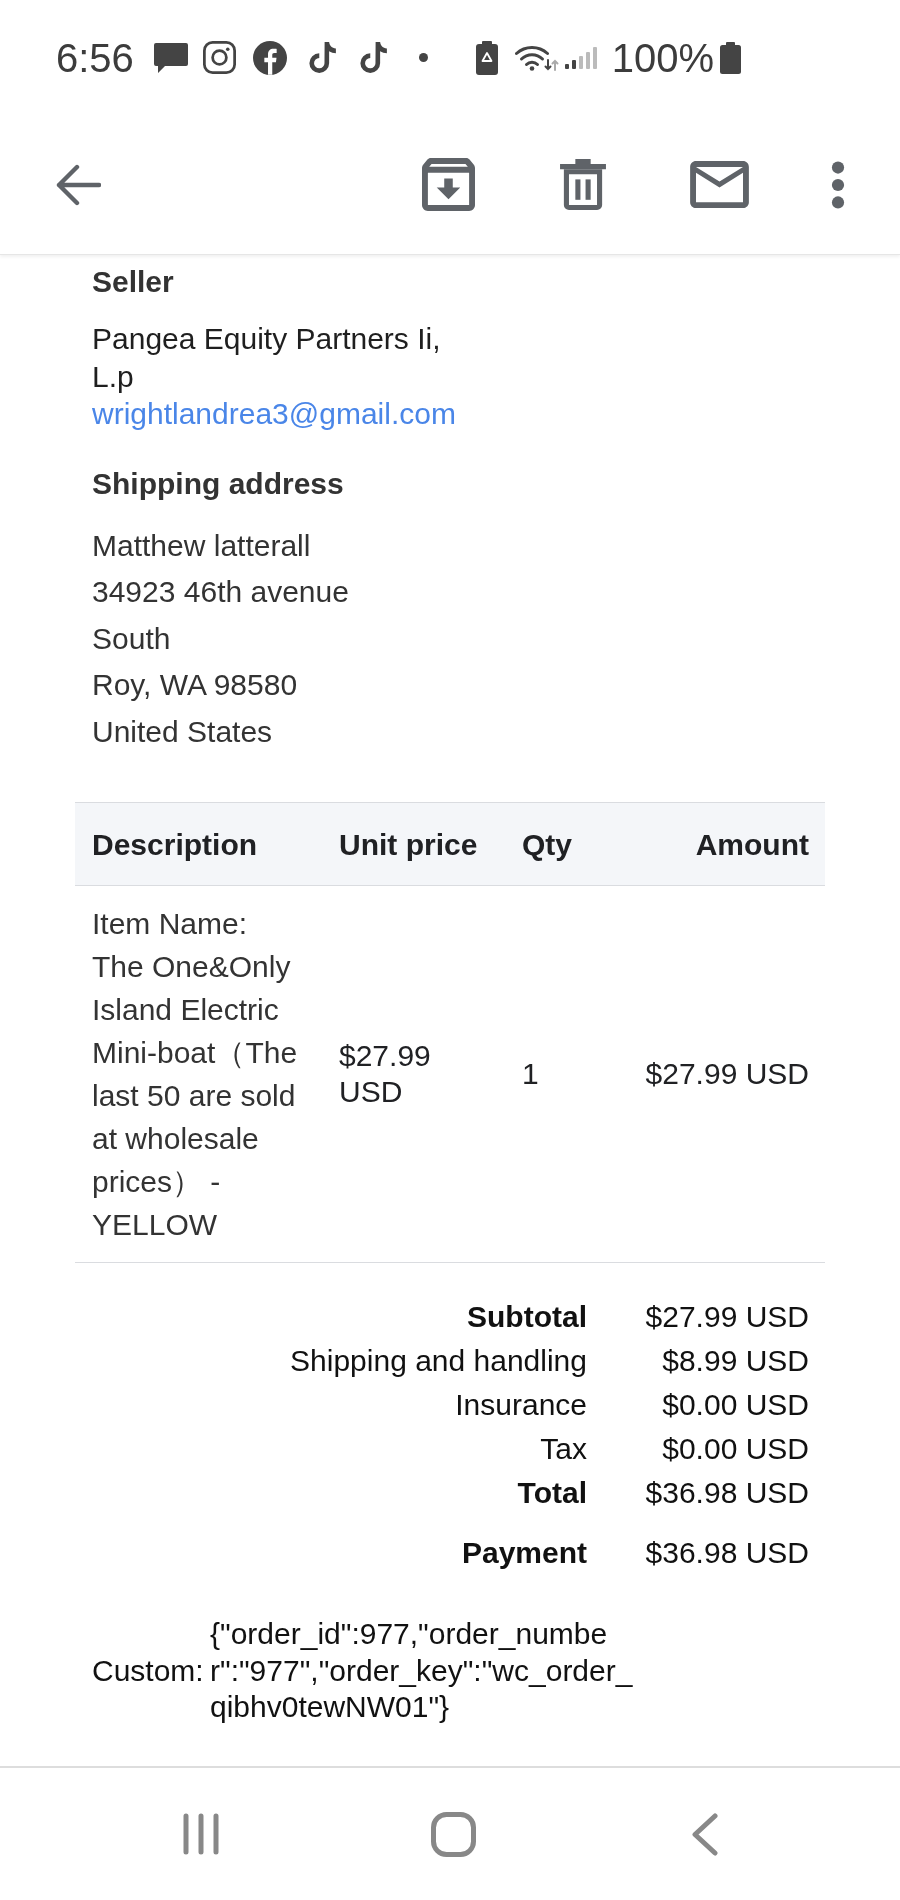 This screenshot has width=900, height=1900. Describe the element at coordinates (148, 1670) in the screenshot. I see `custom-label: Custom:` at that location.